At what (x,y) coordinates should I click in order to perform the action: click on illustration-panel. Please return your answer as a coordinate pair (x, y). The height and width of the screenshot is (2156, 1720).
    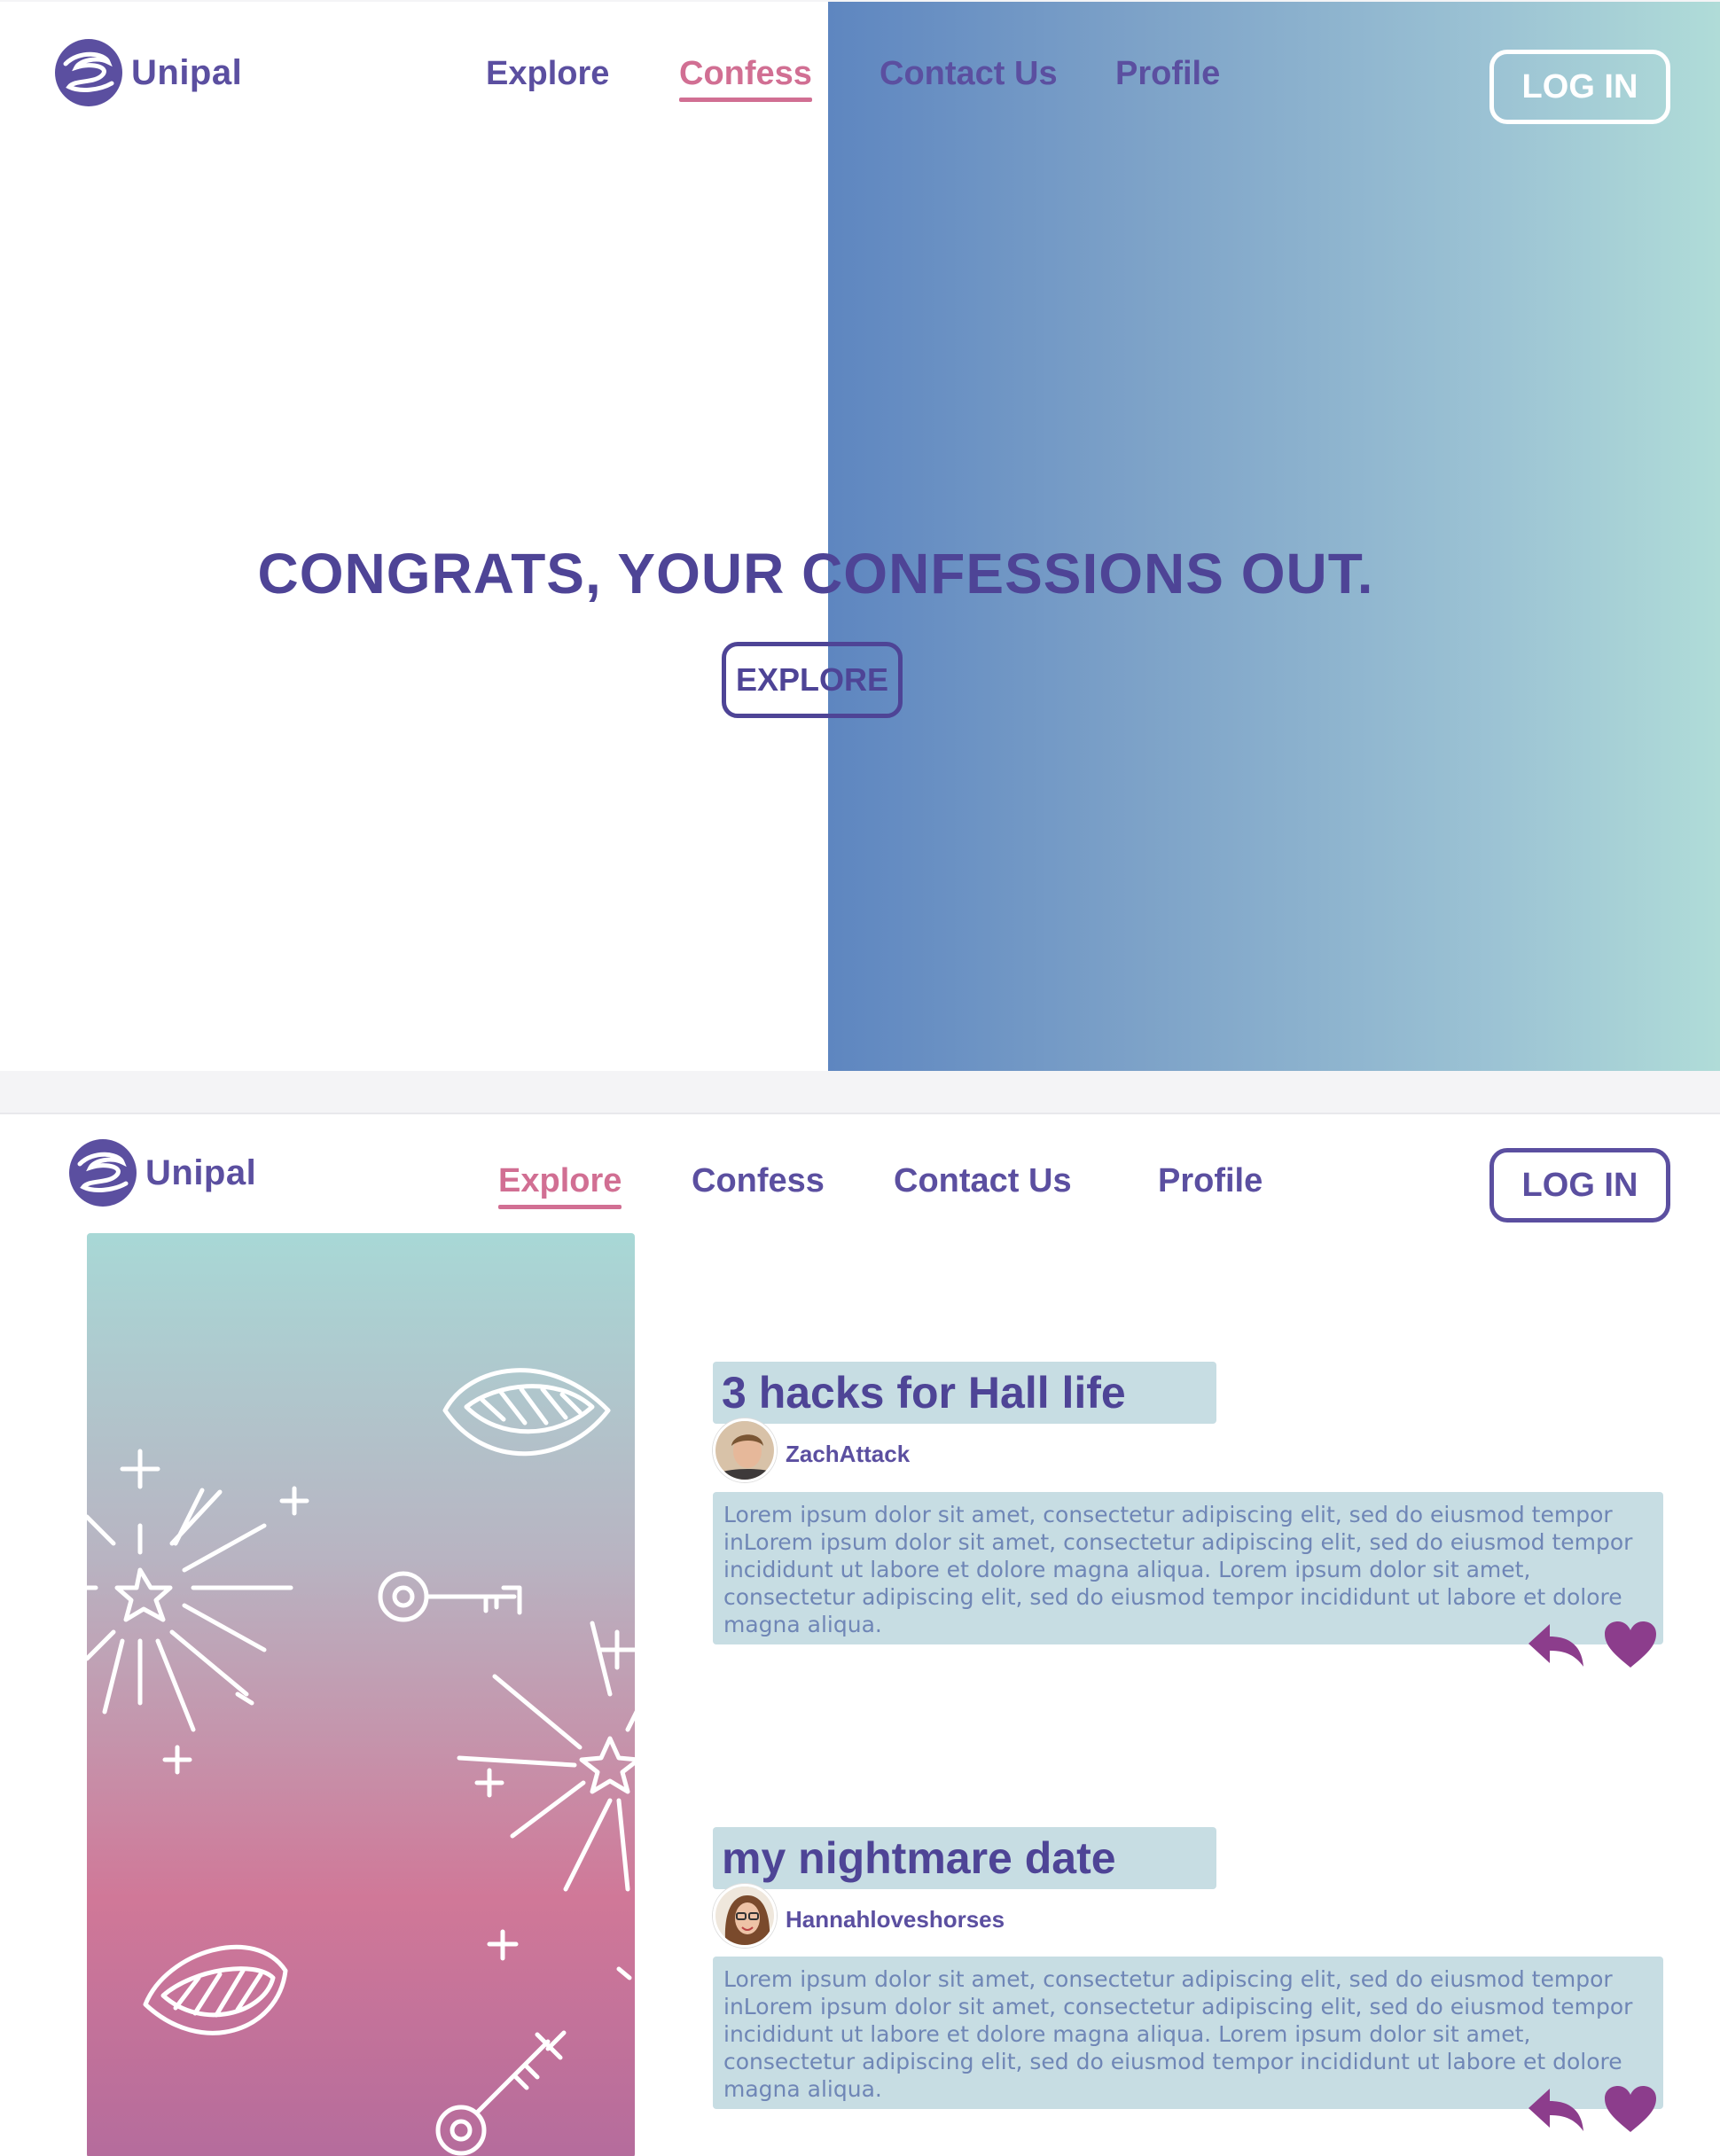
    Looking at the image, I should click on (361, 1694).